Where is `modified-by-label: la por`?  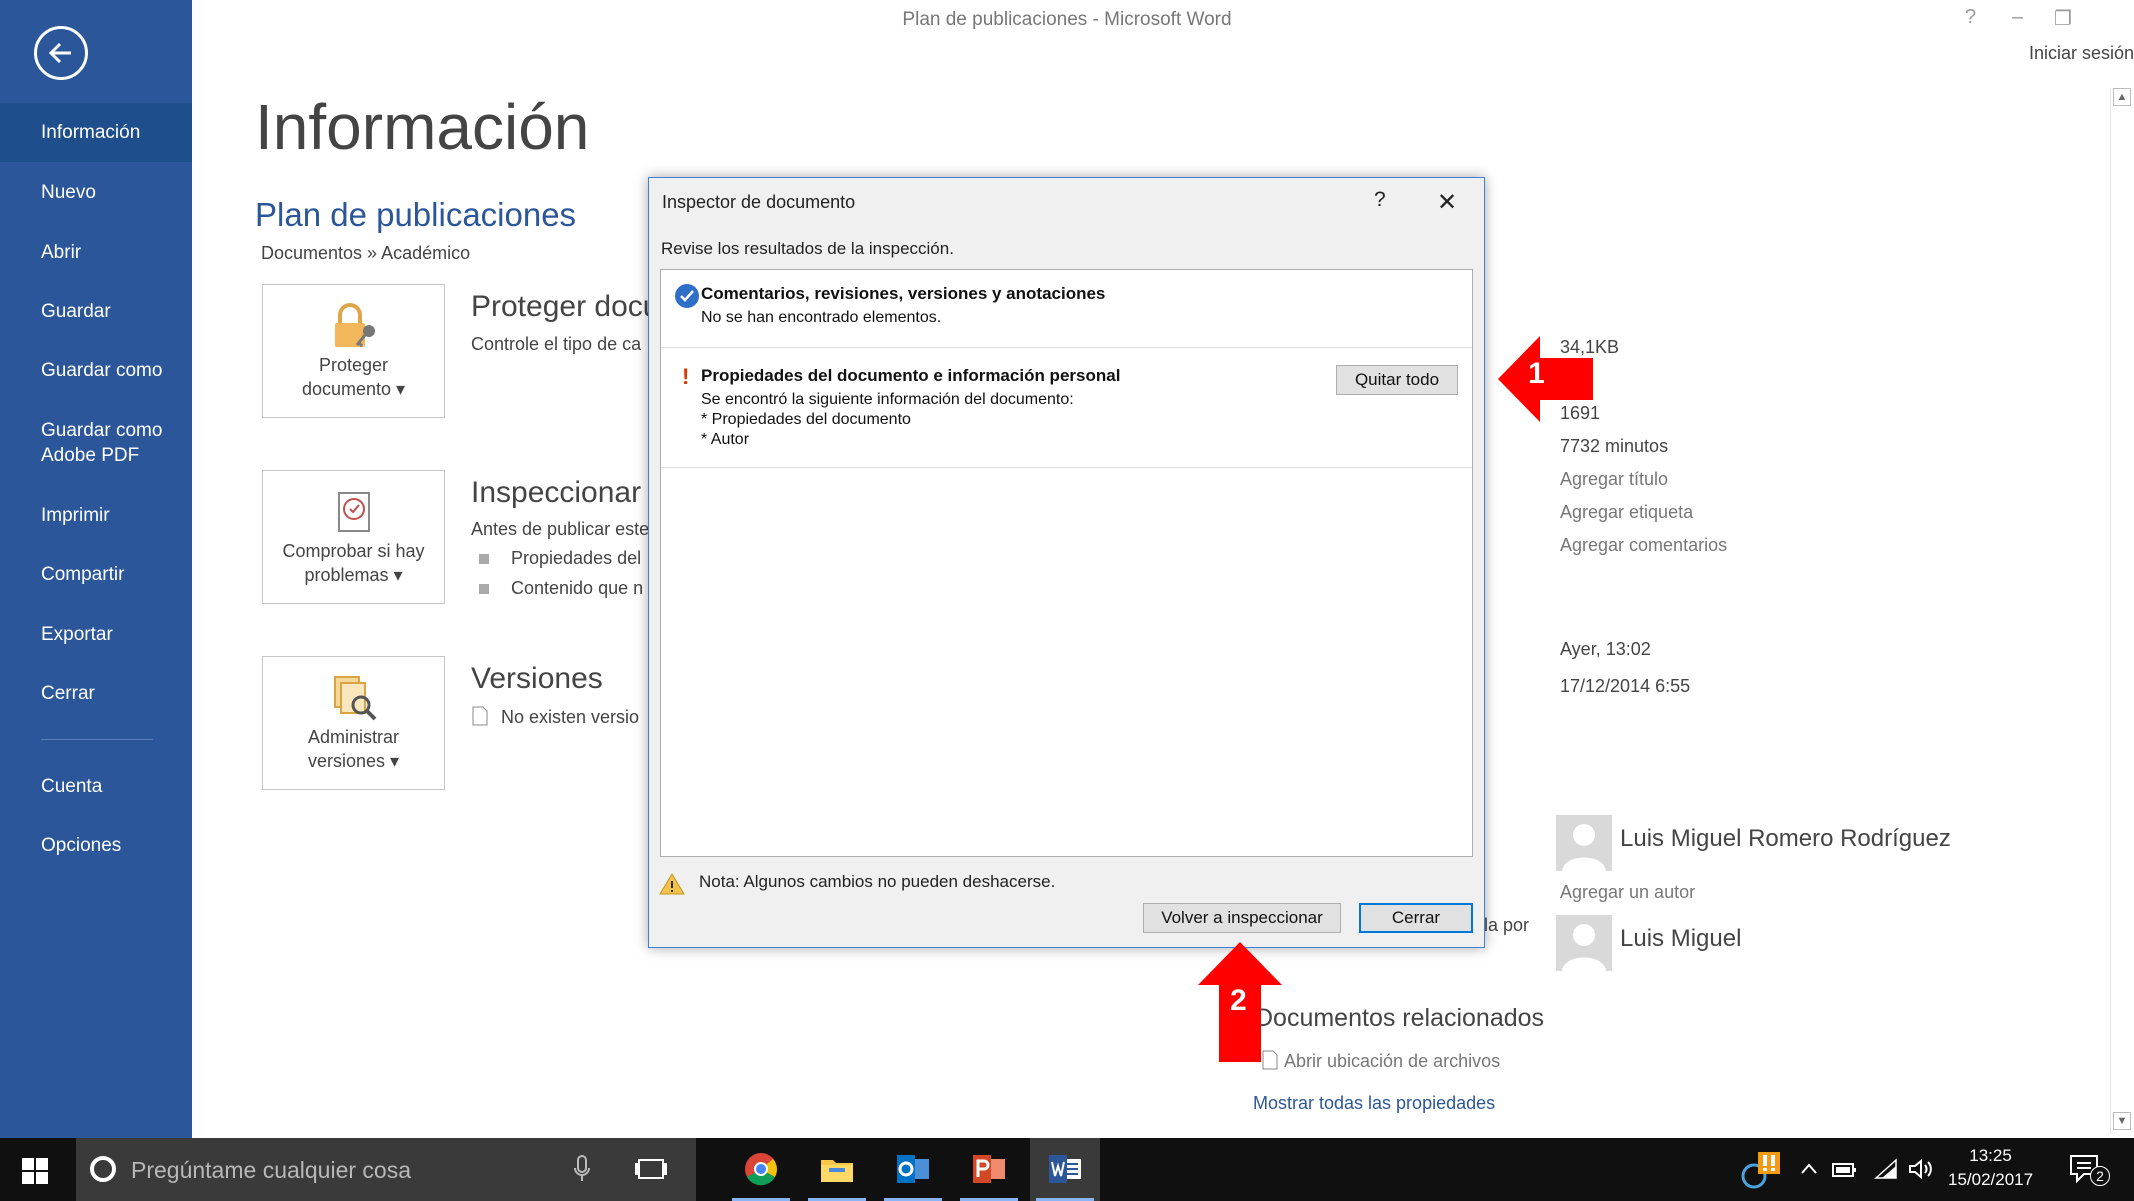
modified-by-label: la por is located at coordinates (1507, 925).